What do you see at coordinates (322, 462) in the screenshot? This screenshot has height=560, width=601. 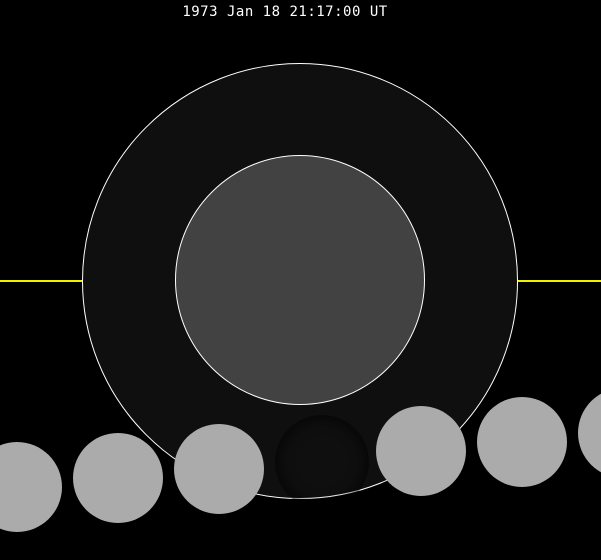 I see `eclipsed-moon-photo` at bounding box center [322, 462].